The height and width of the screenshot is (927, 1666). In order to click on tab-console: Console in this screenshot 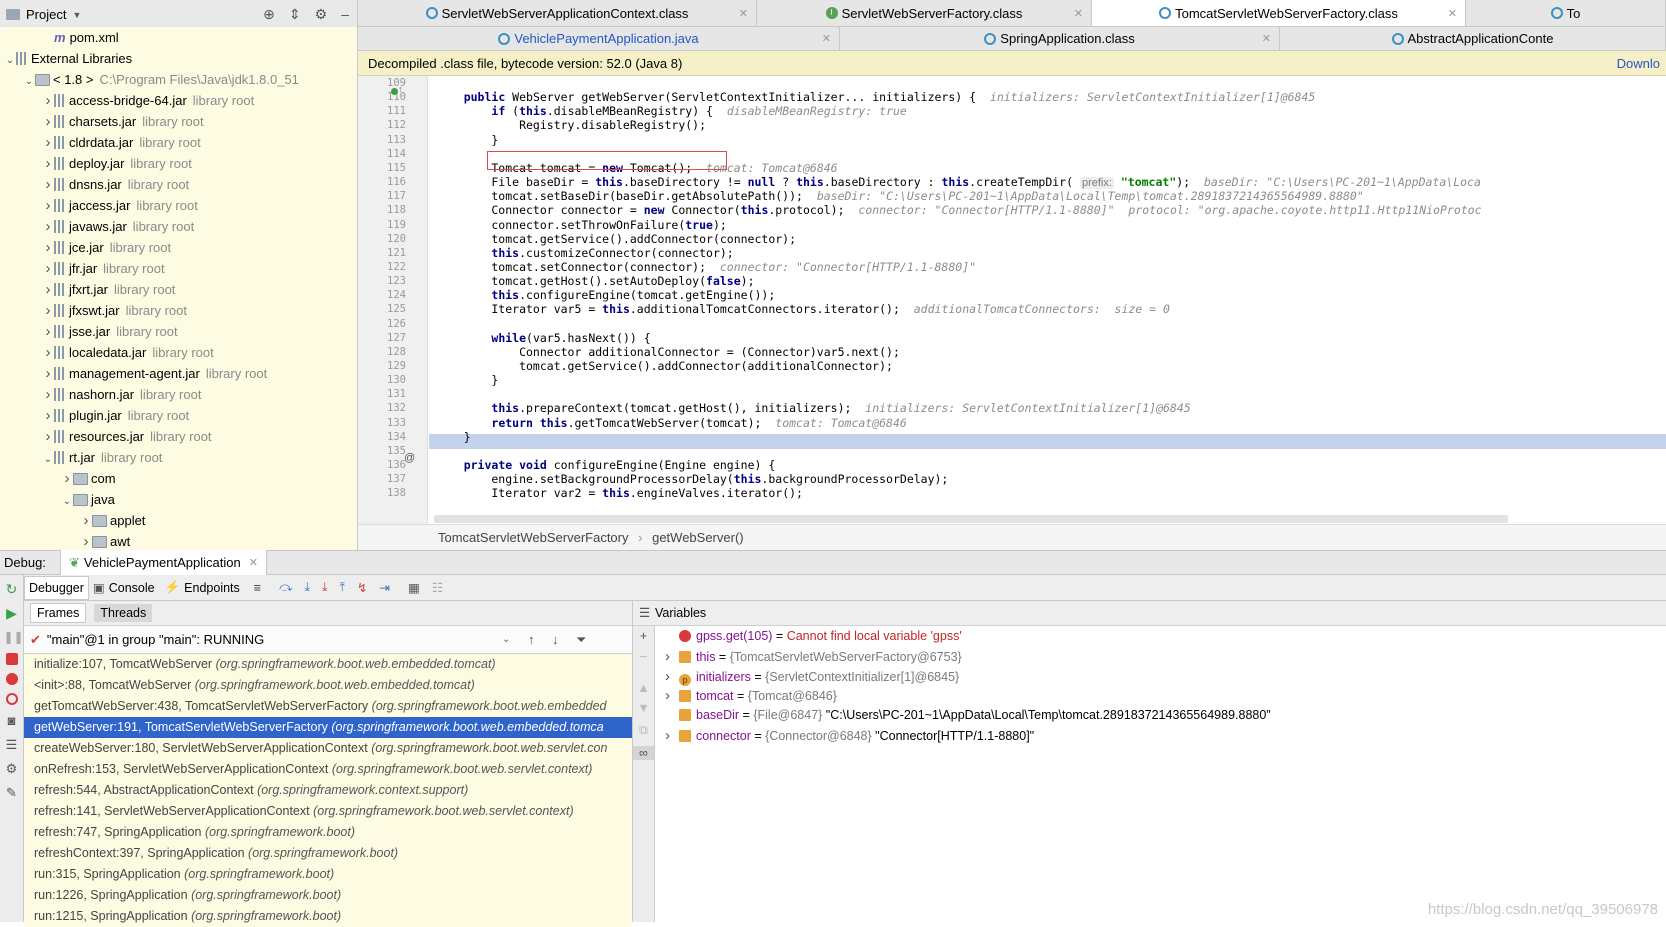, I will do `click(132, 588)`.